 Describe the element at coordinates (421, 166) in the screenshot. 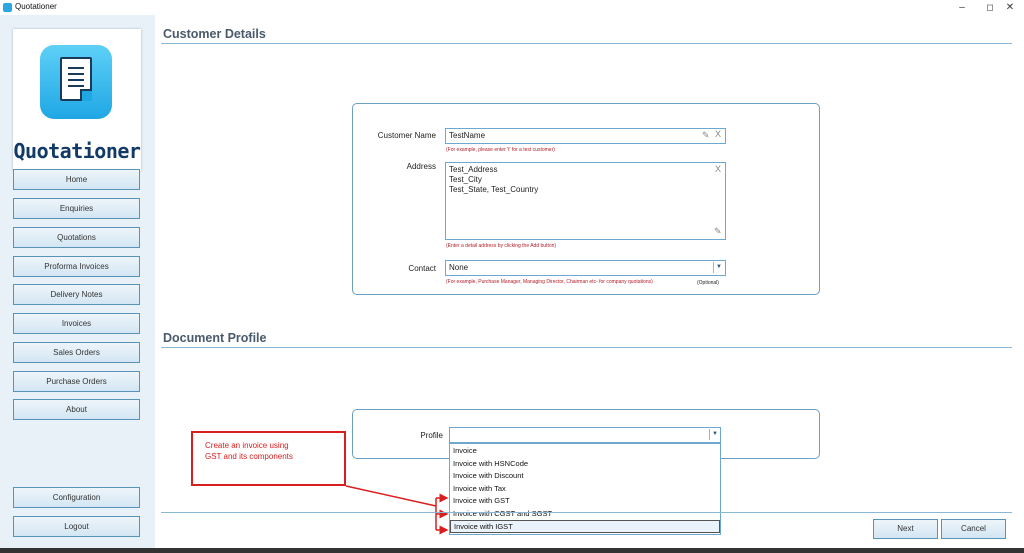

I see `address-label: Address` at that location.